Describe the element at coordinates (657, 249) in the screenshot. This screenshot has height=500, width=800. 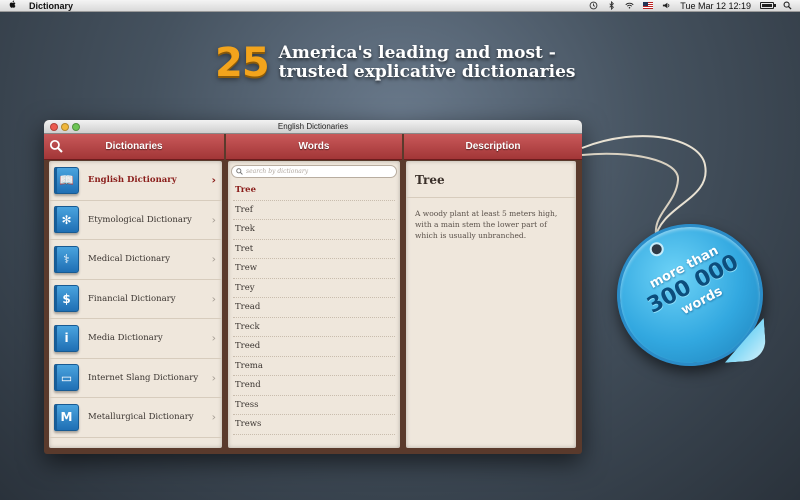
I see `tag-hole` at that location.